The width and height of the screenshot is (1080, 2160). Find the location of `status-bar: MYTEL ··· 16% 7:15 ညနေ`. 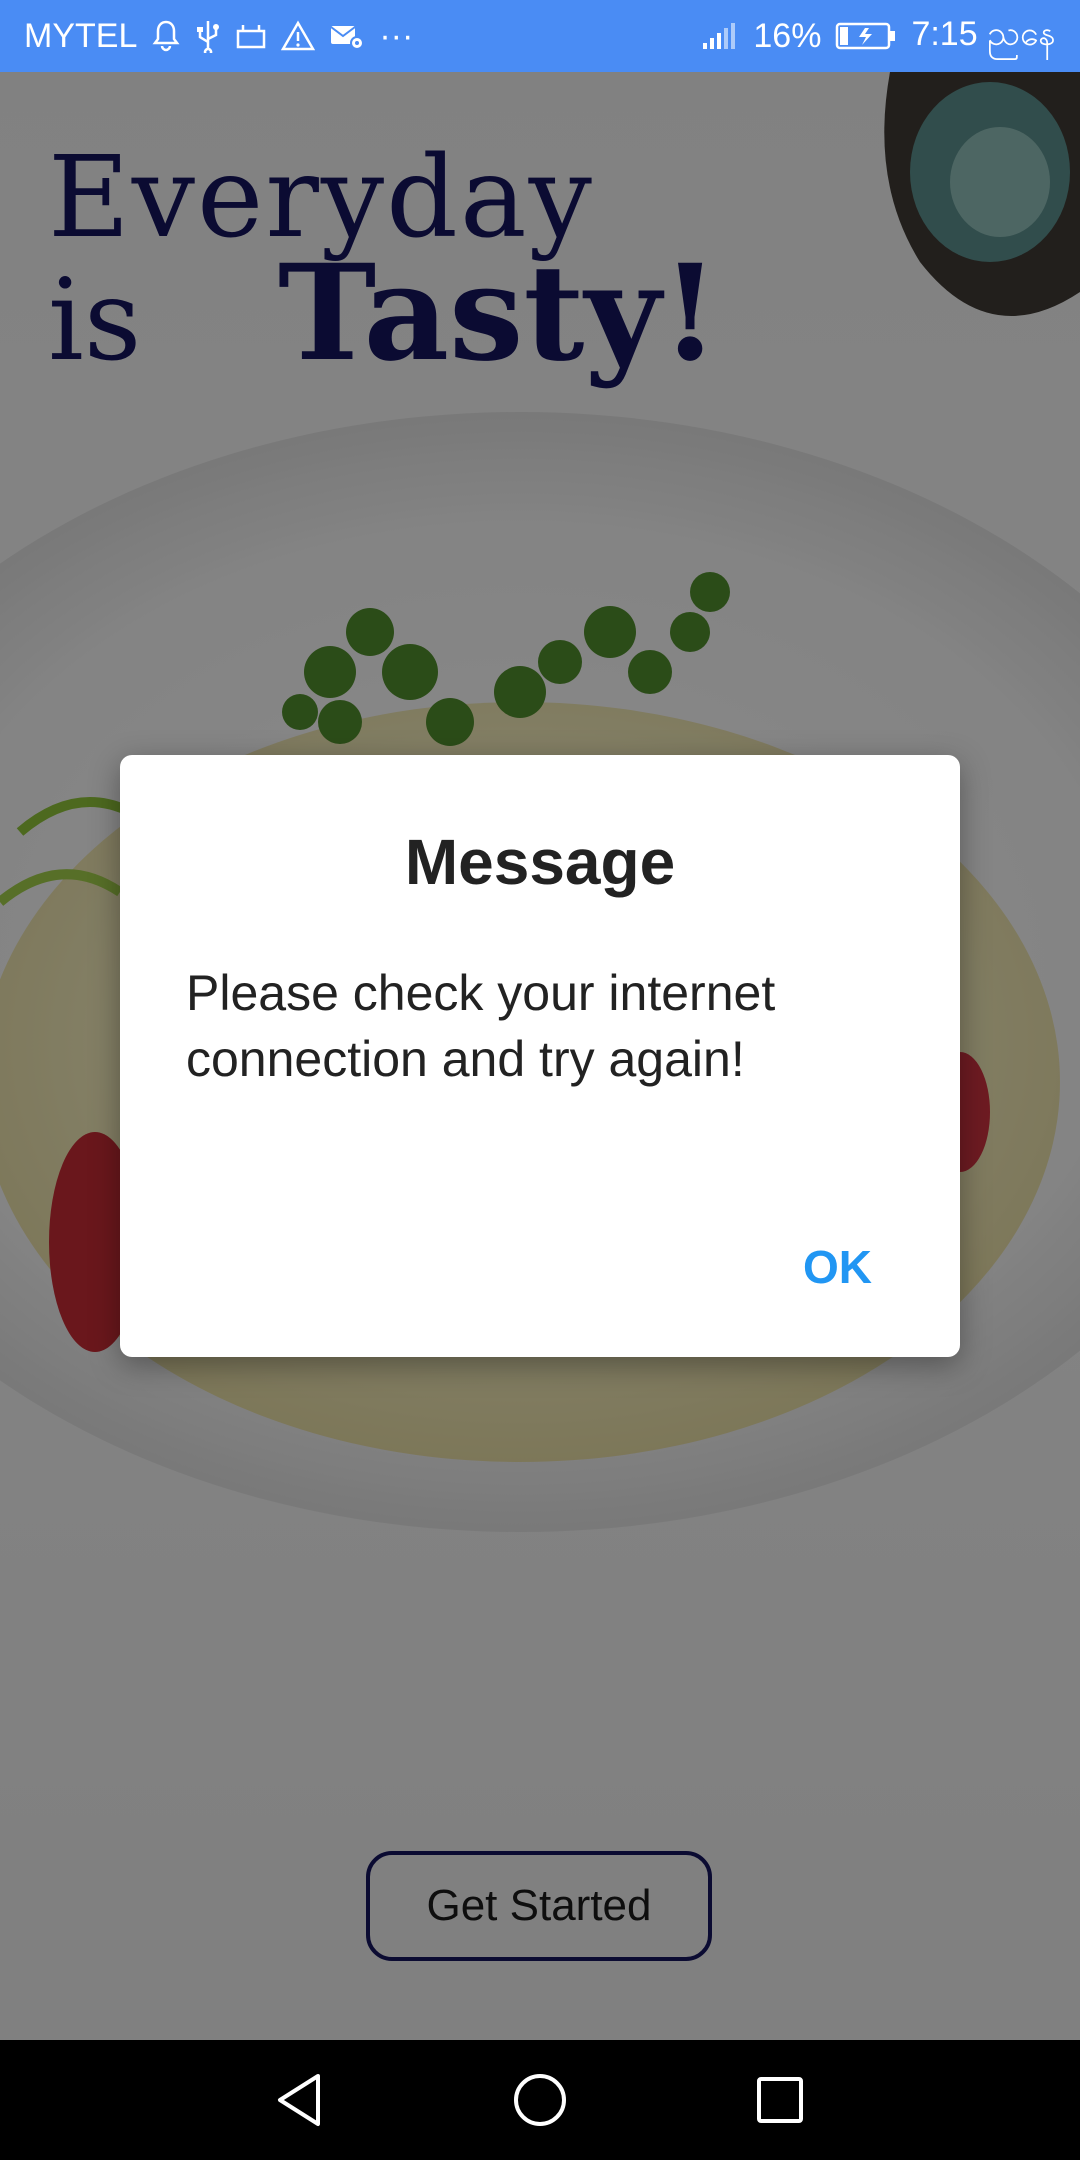

status-bar: MYTEL ··· 16% 7:15 ညနေ is located at coordinates (540, 36).